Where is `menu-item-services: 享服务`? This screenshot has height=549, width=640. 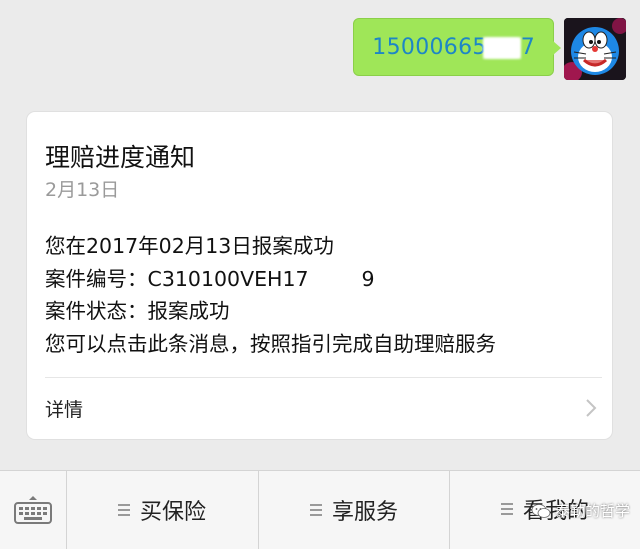 menu-item-services: 享服务 is located at coordinates (354, 510).